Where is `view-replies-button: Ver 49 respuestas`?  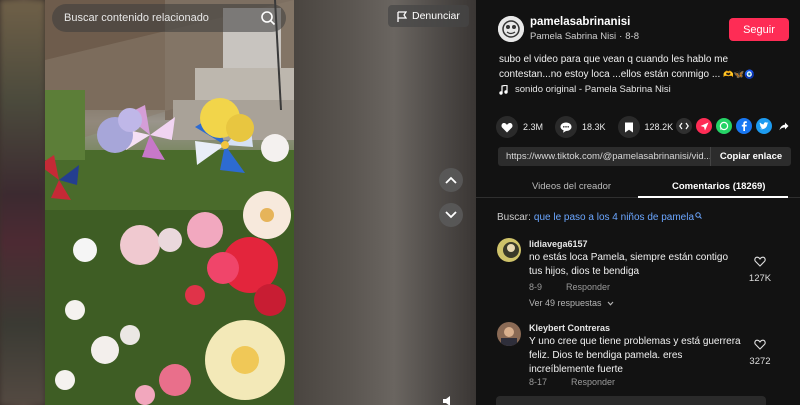 view-replies-button: Ver 49 respuestas is located at coordinates (571, 303).